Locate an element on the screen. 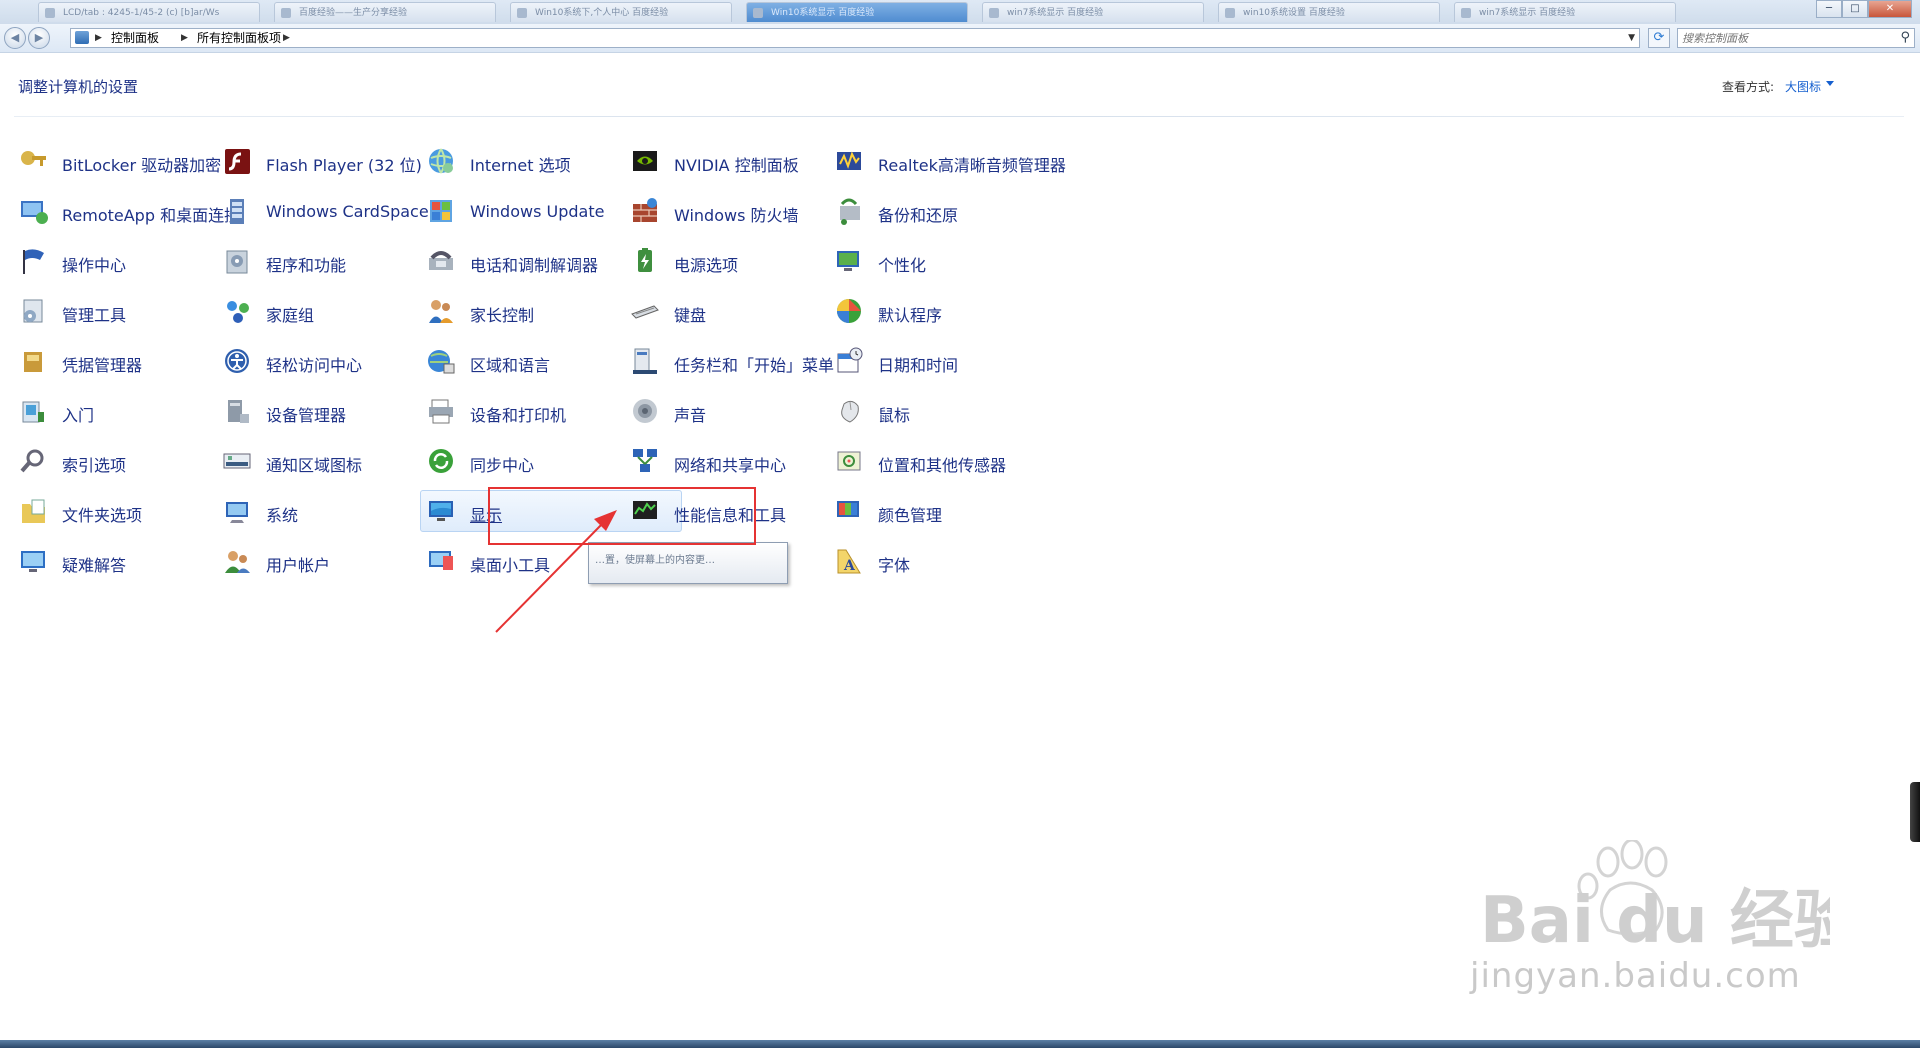  control-panel-item-label: 家庭组 is located at coordinates (290, 314).